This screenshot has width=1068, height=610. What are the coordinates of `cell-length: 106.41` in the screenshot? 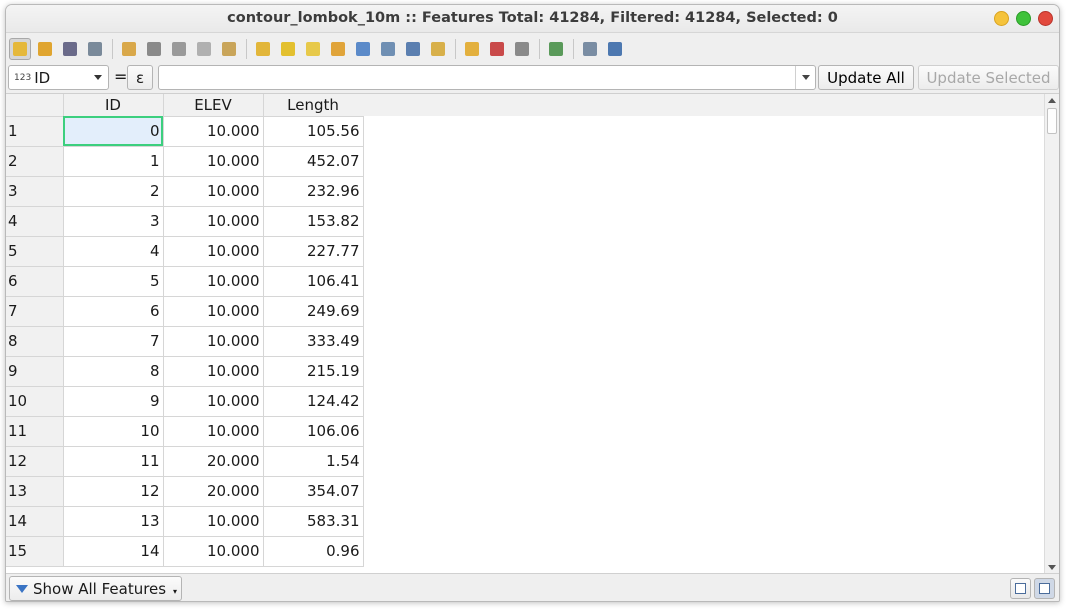 It's located at (313, 281).